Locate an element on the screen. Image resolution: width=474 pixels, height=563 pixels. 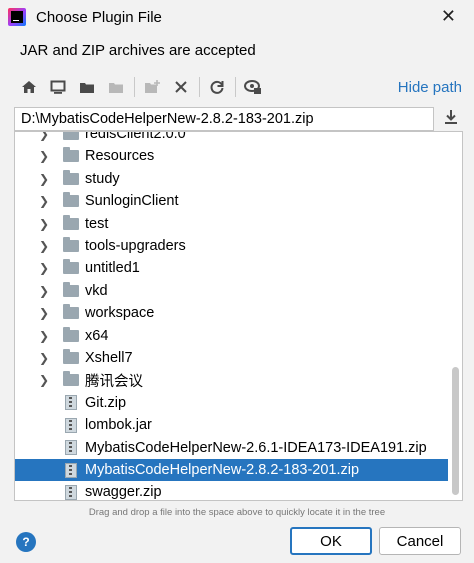
show-hidden-files-icon is located at coordinates (253, 87).